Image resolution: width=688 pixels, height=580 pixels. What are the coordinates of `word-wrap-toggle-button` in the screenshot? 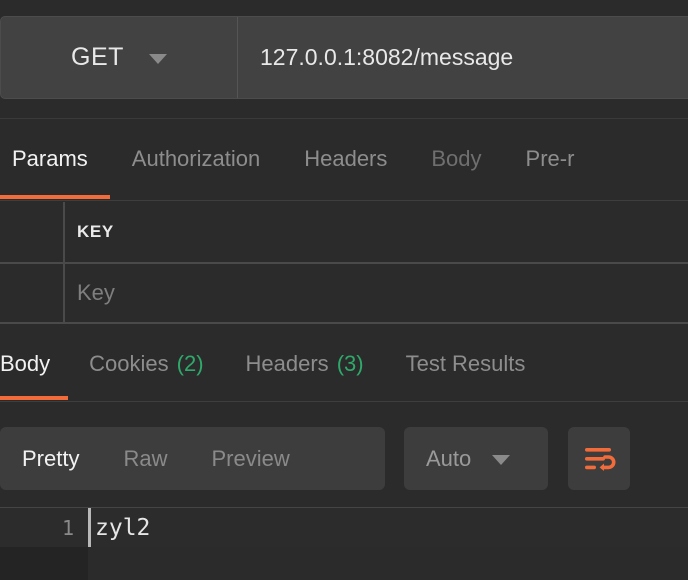 It's located at (599, 458).